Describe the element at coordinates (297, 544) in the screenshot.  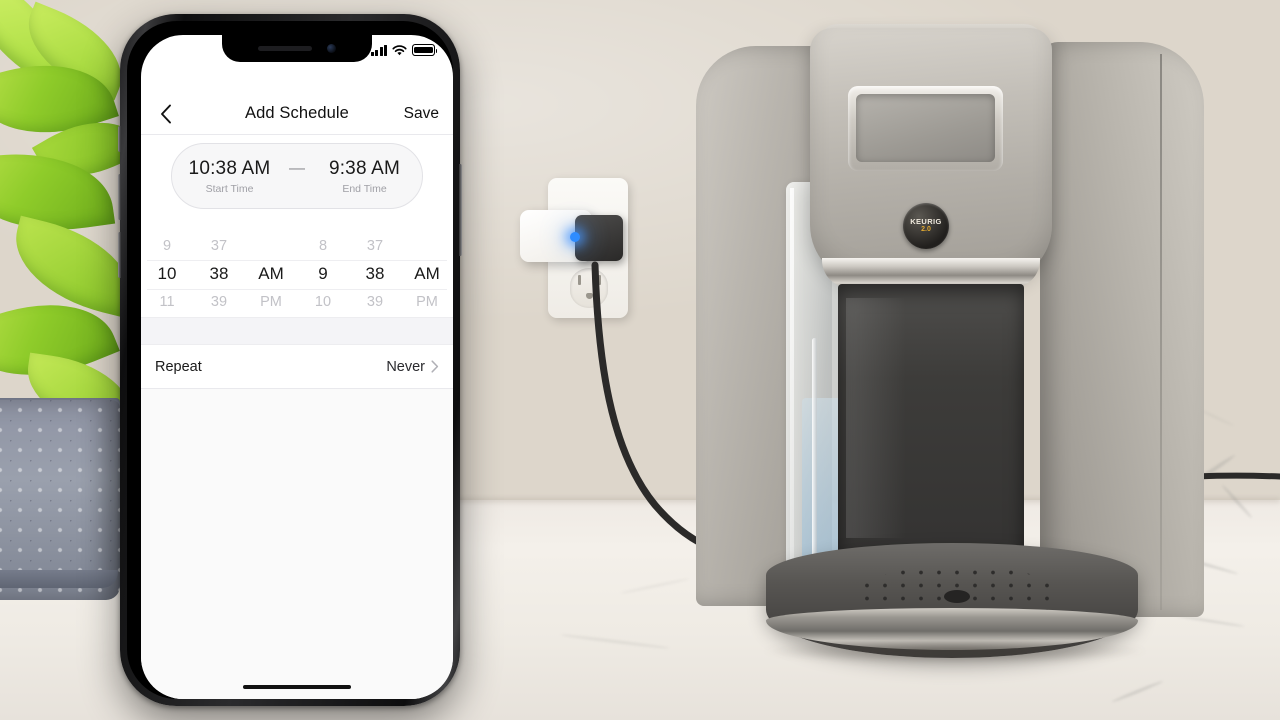
I see `empty-content-area` at that location.